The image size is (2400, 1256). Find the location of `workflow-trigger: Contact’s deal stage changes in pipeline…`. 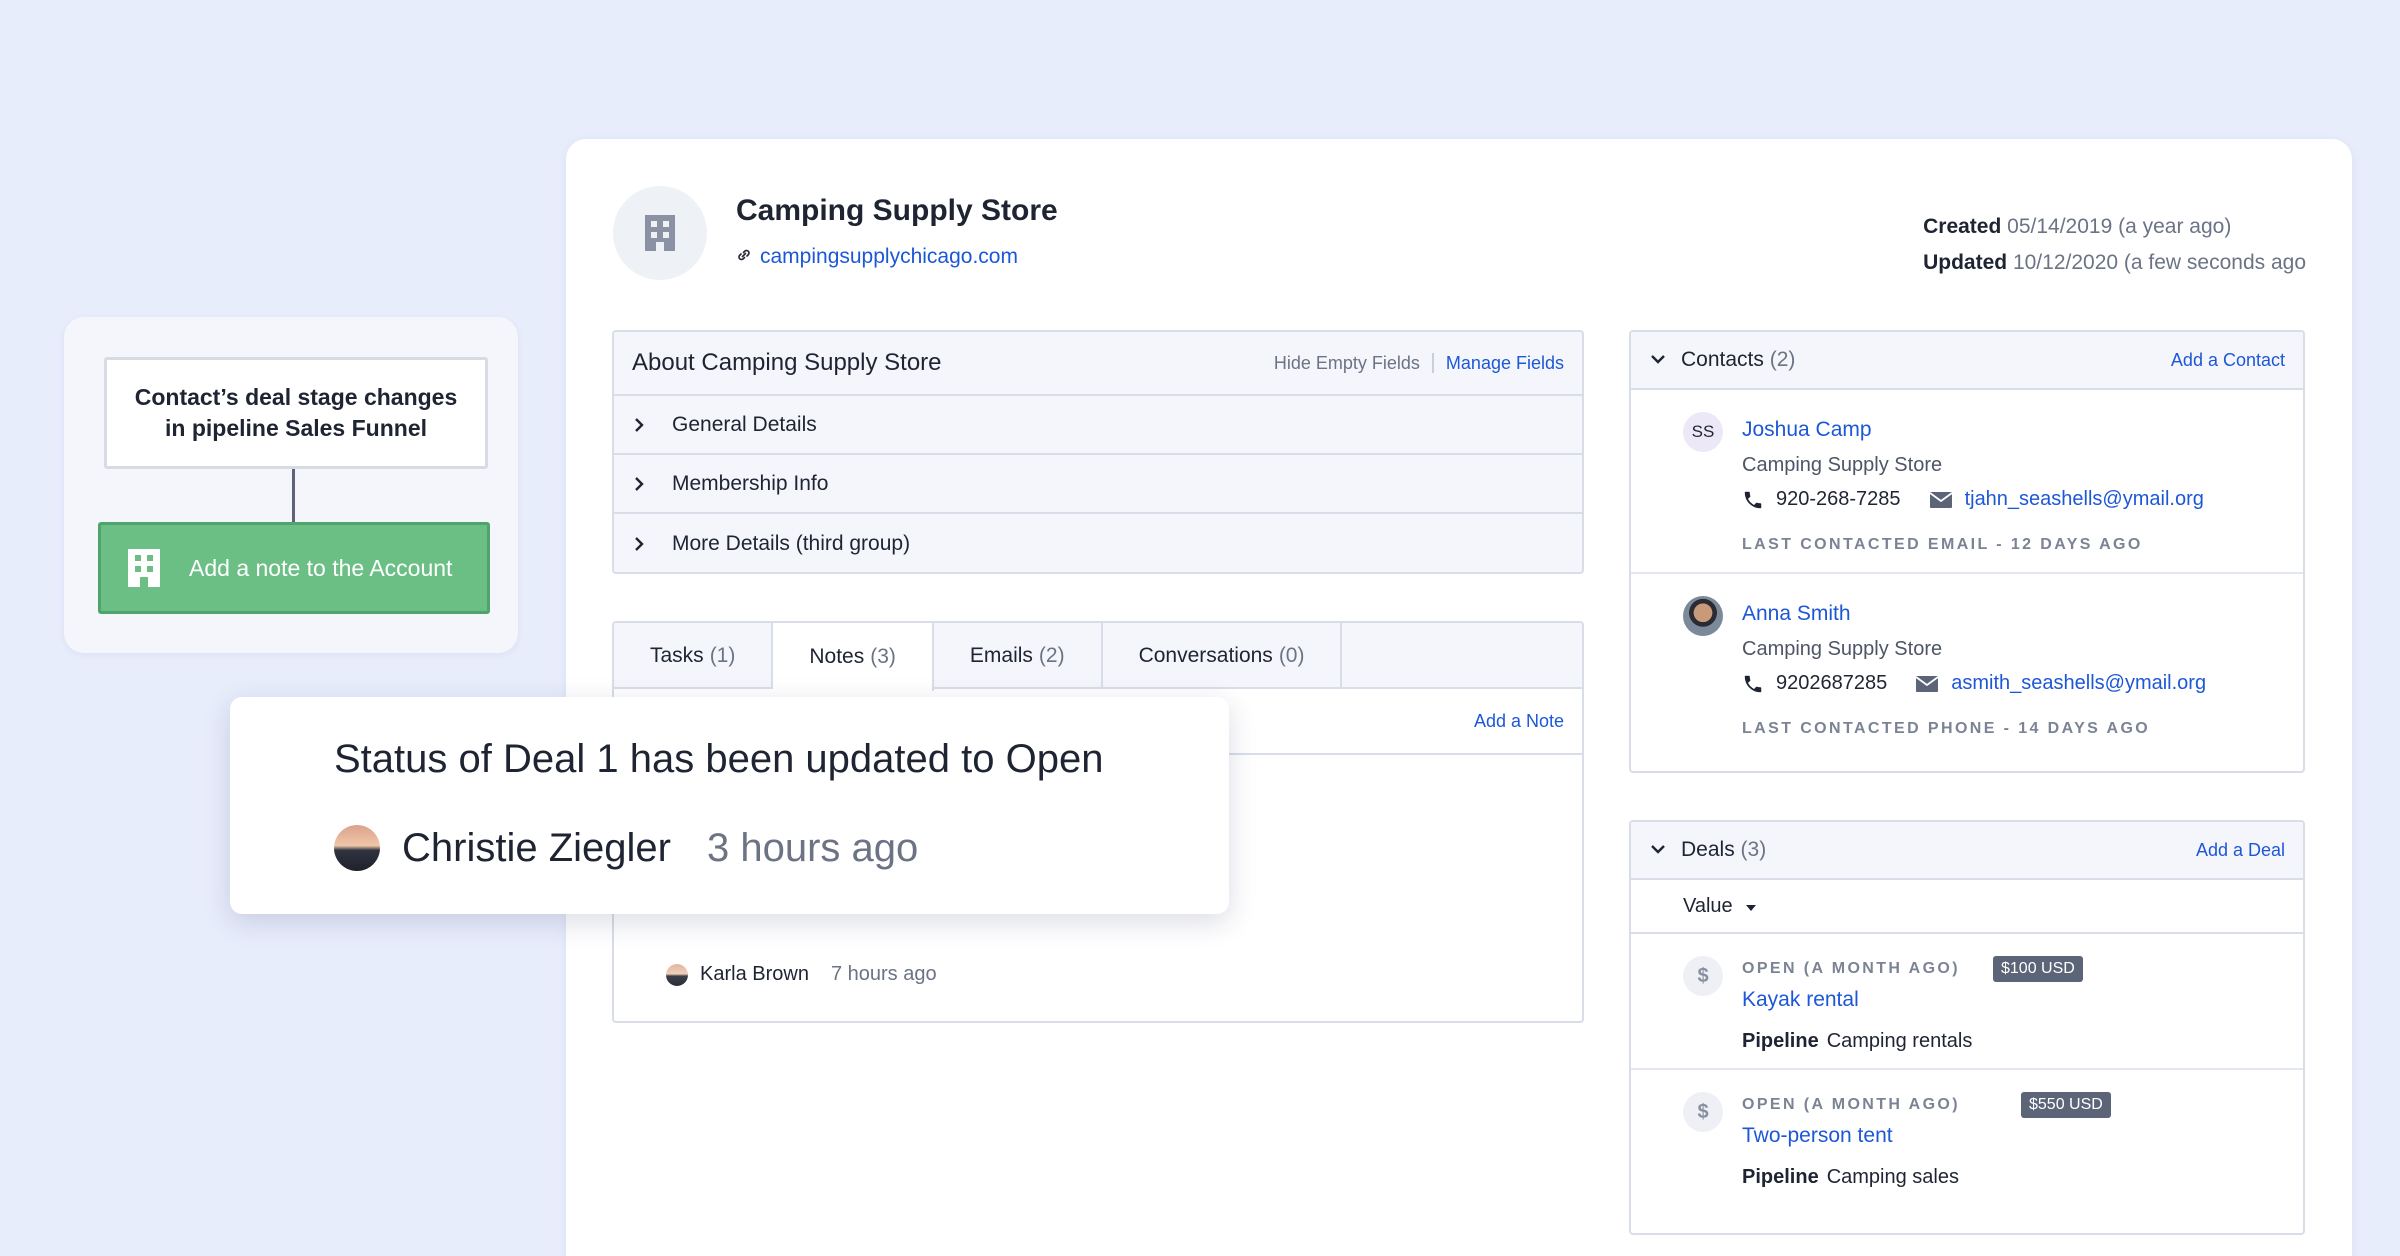

workflow-trigger: Contact’s deal stage changes in pipeline… is located at coordinates (296, 413).